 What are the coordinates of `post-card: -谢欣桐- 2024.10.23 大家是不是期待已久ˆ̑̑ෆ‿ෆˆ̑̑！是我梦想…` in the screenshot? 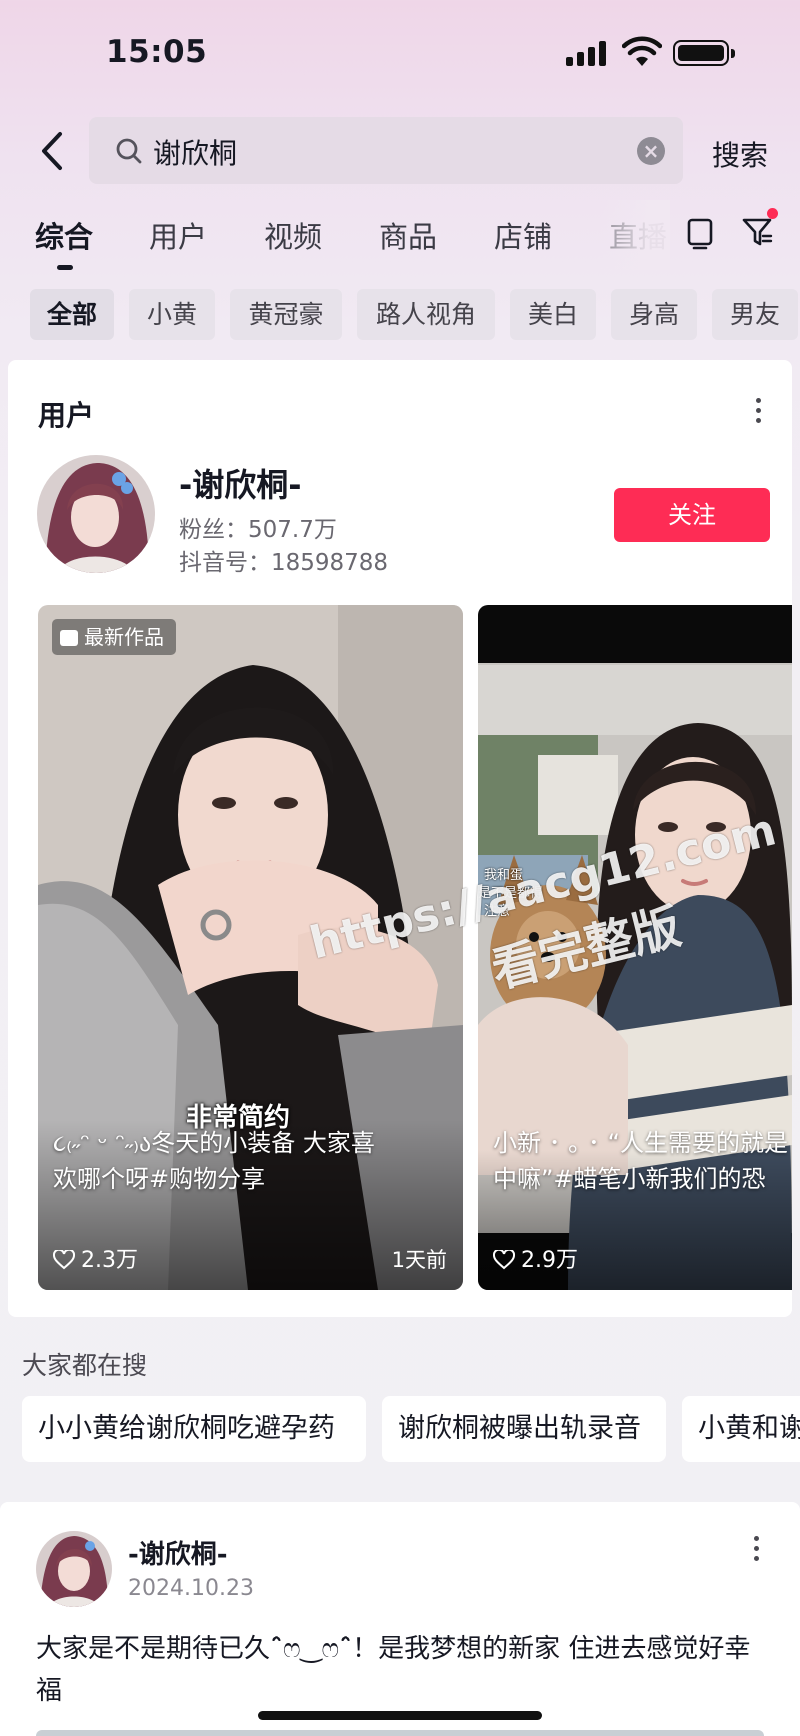 It's located at (400, 1619).